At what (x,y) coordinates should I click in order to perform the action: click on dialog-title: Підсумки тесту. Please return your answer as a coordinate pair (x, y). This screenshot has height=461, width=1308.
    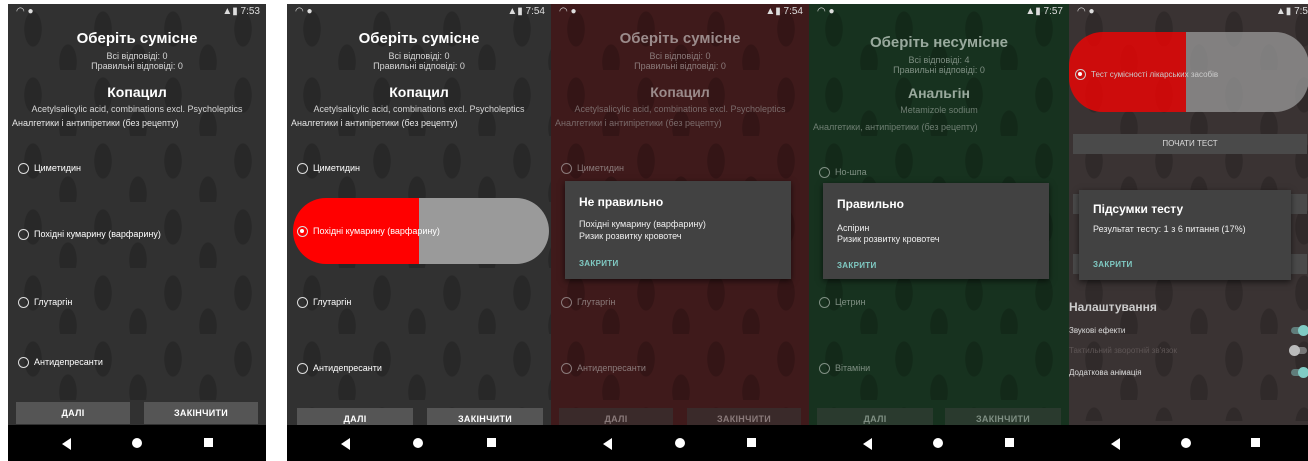
    Looking at the image, I should click on (1138, 209).